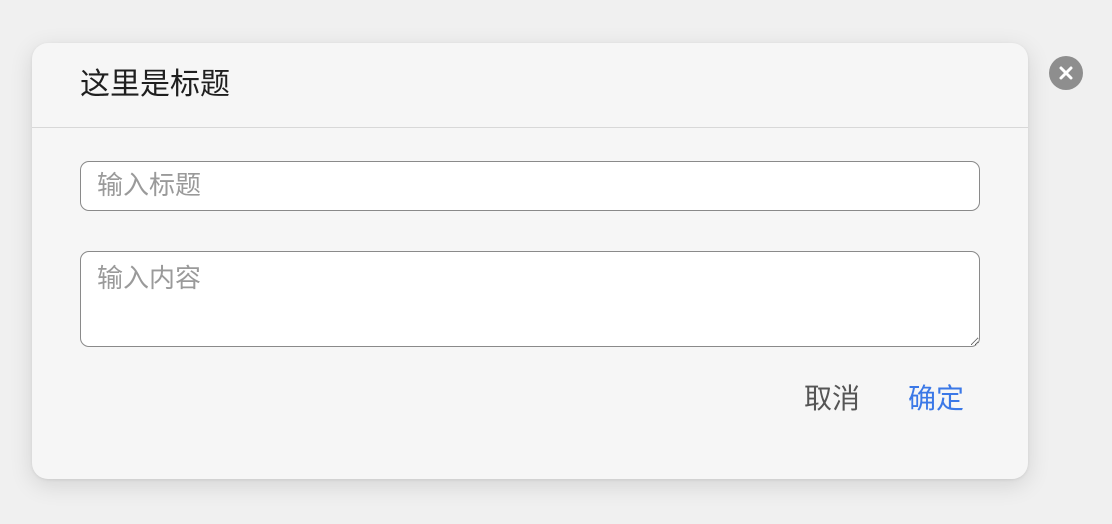  Describe the element at coordinates (530, 186) in the screenshot. I see `title-input` at that location.